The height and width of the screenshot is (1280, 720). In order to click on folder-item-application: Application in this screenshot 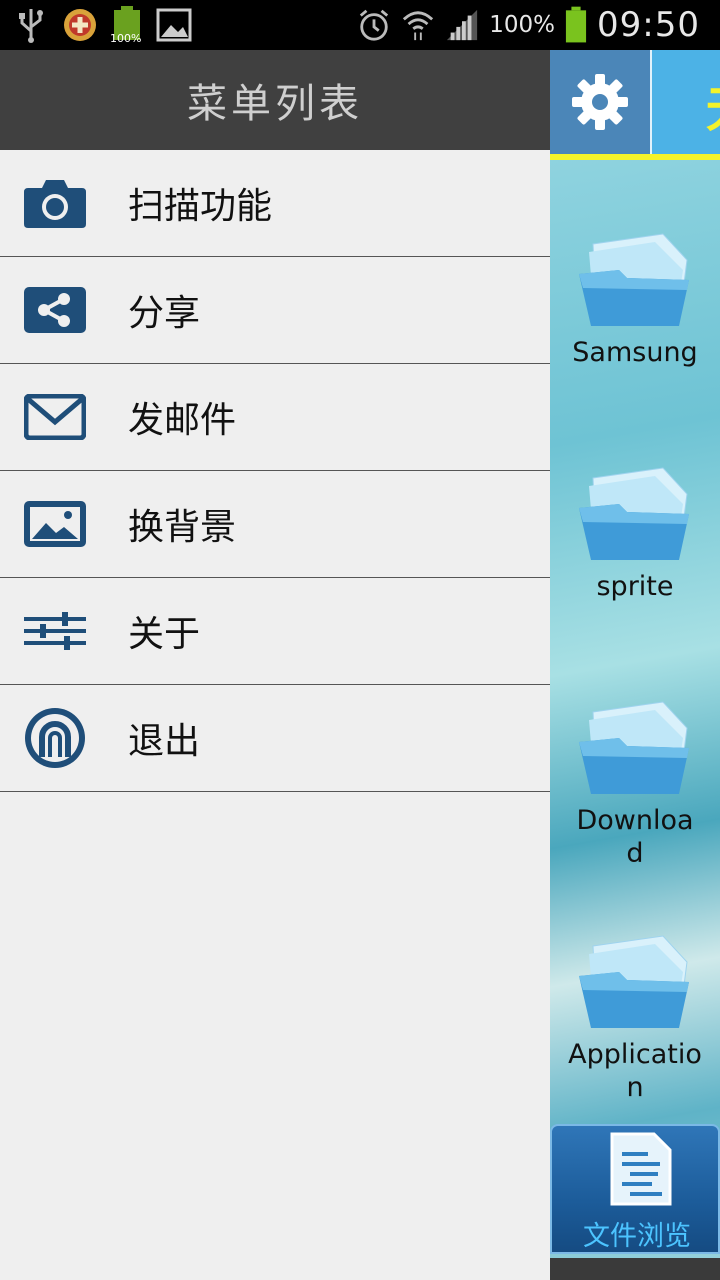, I will do `click(635, 1018)`.